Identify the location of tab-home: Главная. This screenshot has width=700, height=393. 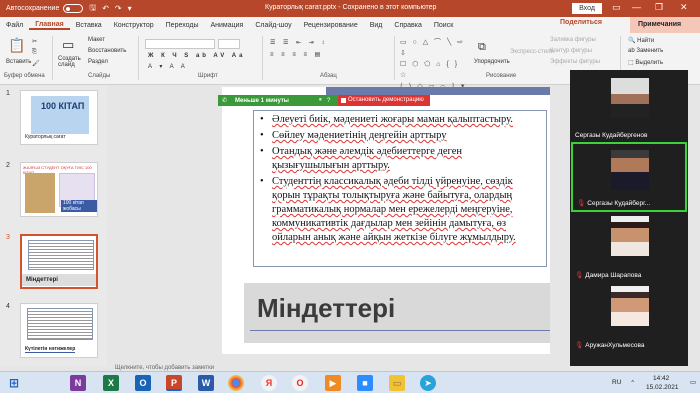
(49, 25).